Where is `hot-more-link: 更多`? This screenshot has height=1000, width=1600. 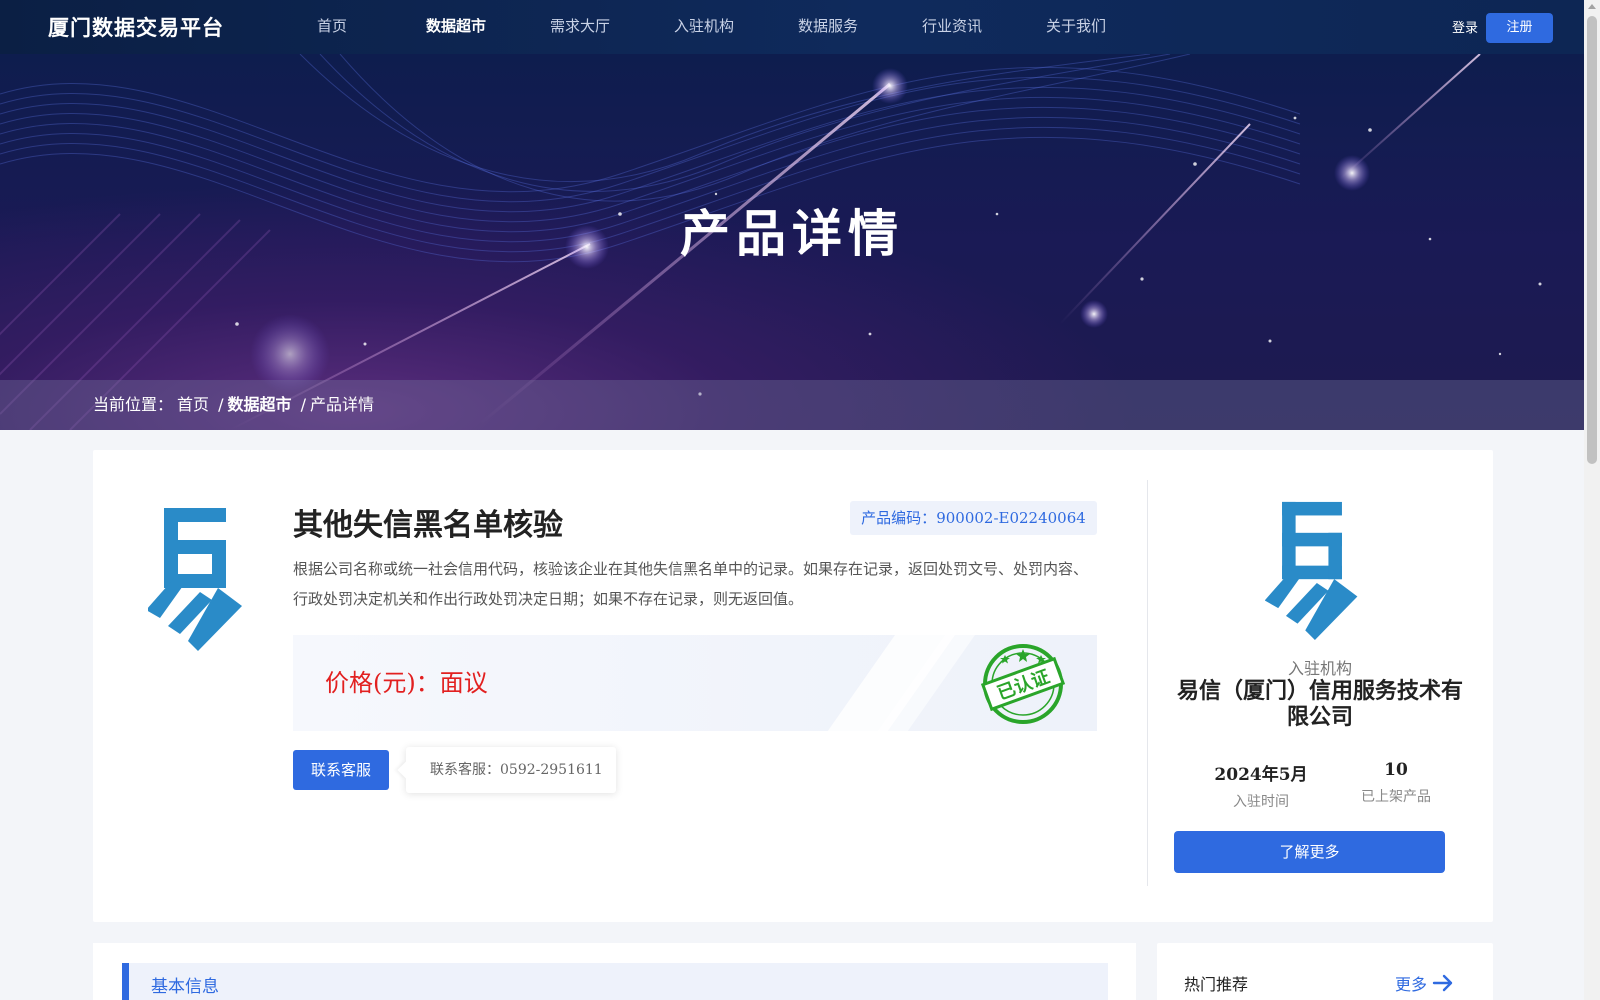
hot-more-link: 更多 is located at coordinates (1411, 983).